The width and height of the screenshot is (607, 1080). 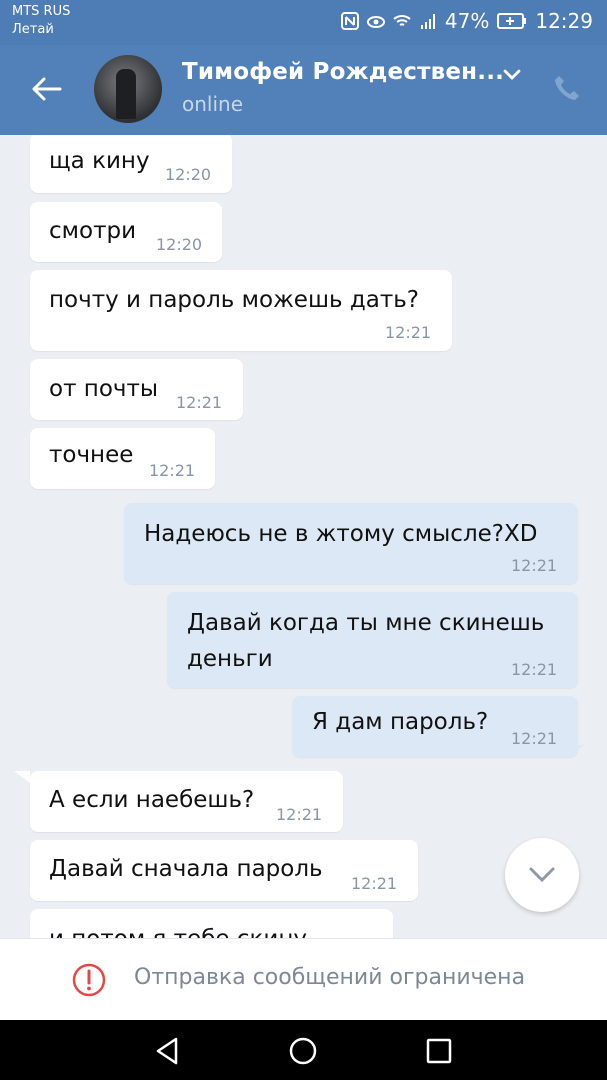 What do you see at coordinates (427, 21) in the screenshot?
I see `signal-icon` at bounding box center [427, 21].